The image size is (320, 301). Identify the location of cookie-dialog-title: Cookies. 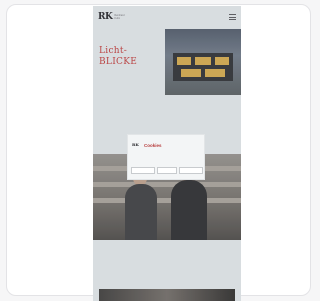
(153, 145).